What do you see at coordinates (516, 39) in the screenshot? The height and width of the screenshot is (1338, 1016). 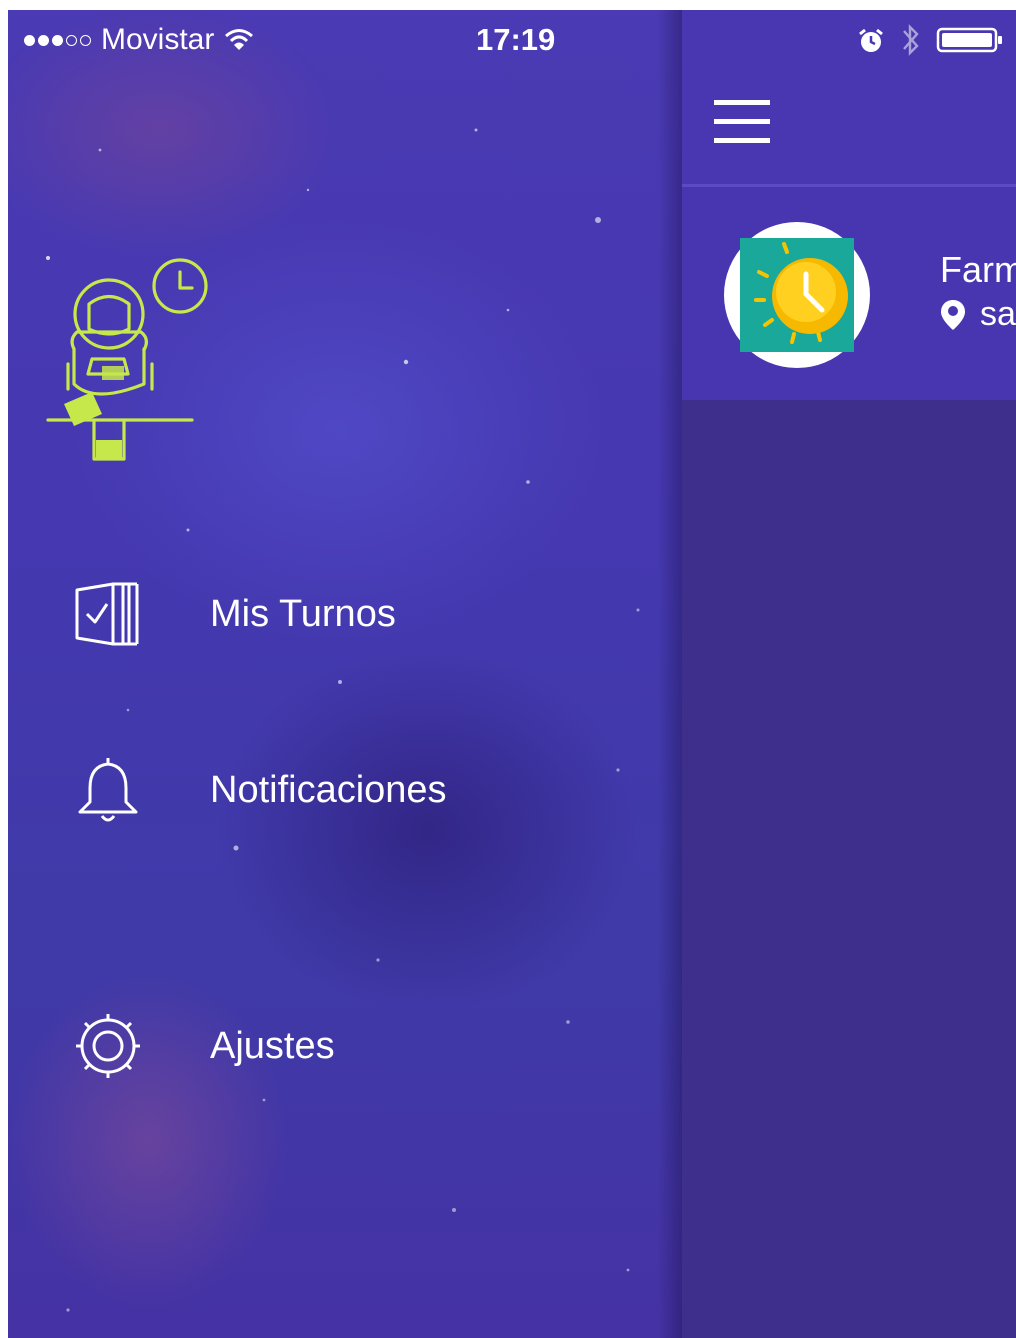 I see `status-time: 17:19` at bounding box center [516, 39].